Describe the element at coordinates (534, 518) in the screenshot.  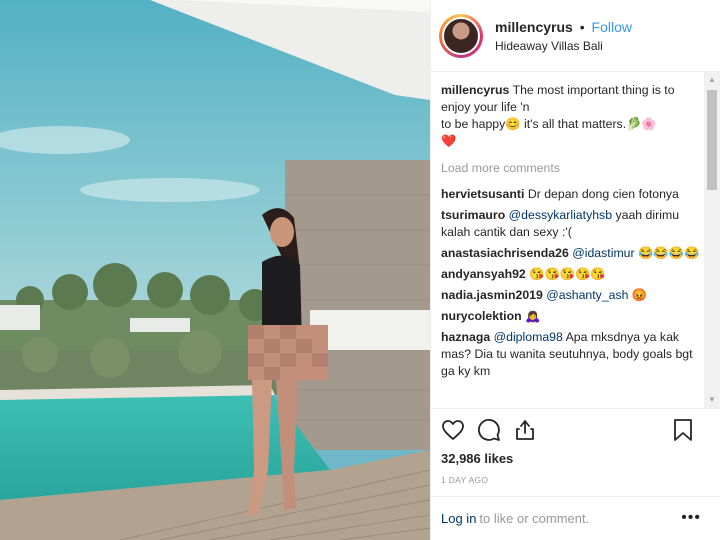
I see `login-text: to like or comment.` at that location.